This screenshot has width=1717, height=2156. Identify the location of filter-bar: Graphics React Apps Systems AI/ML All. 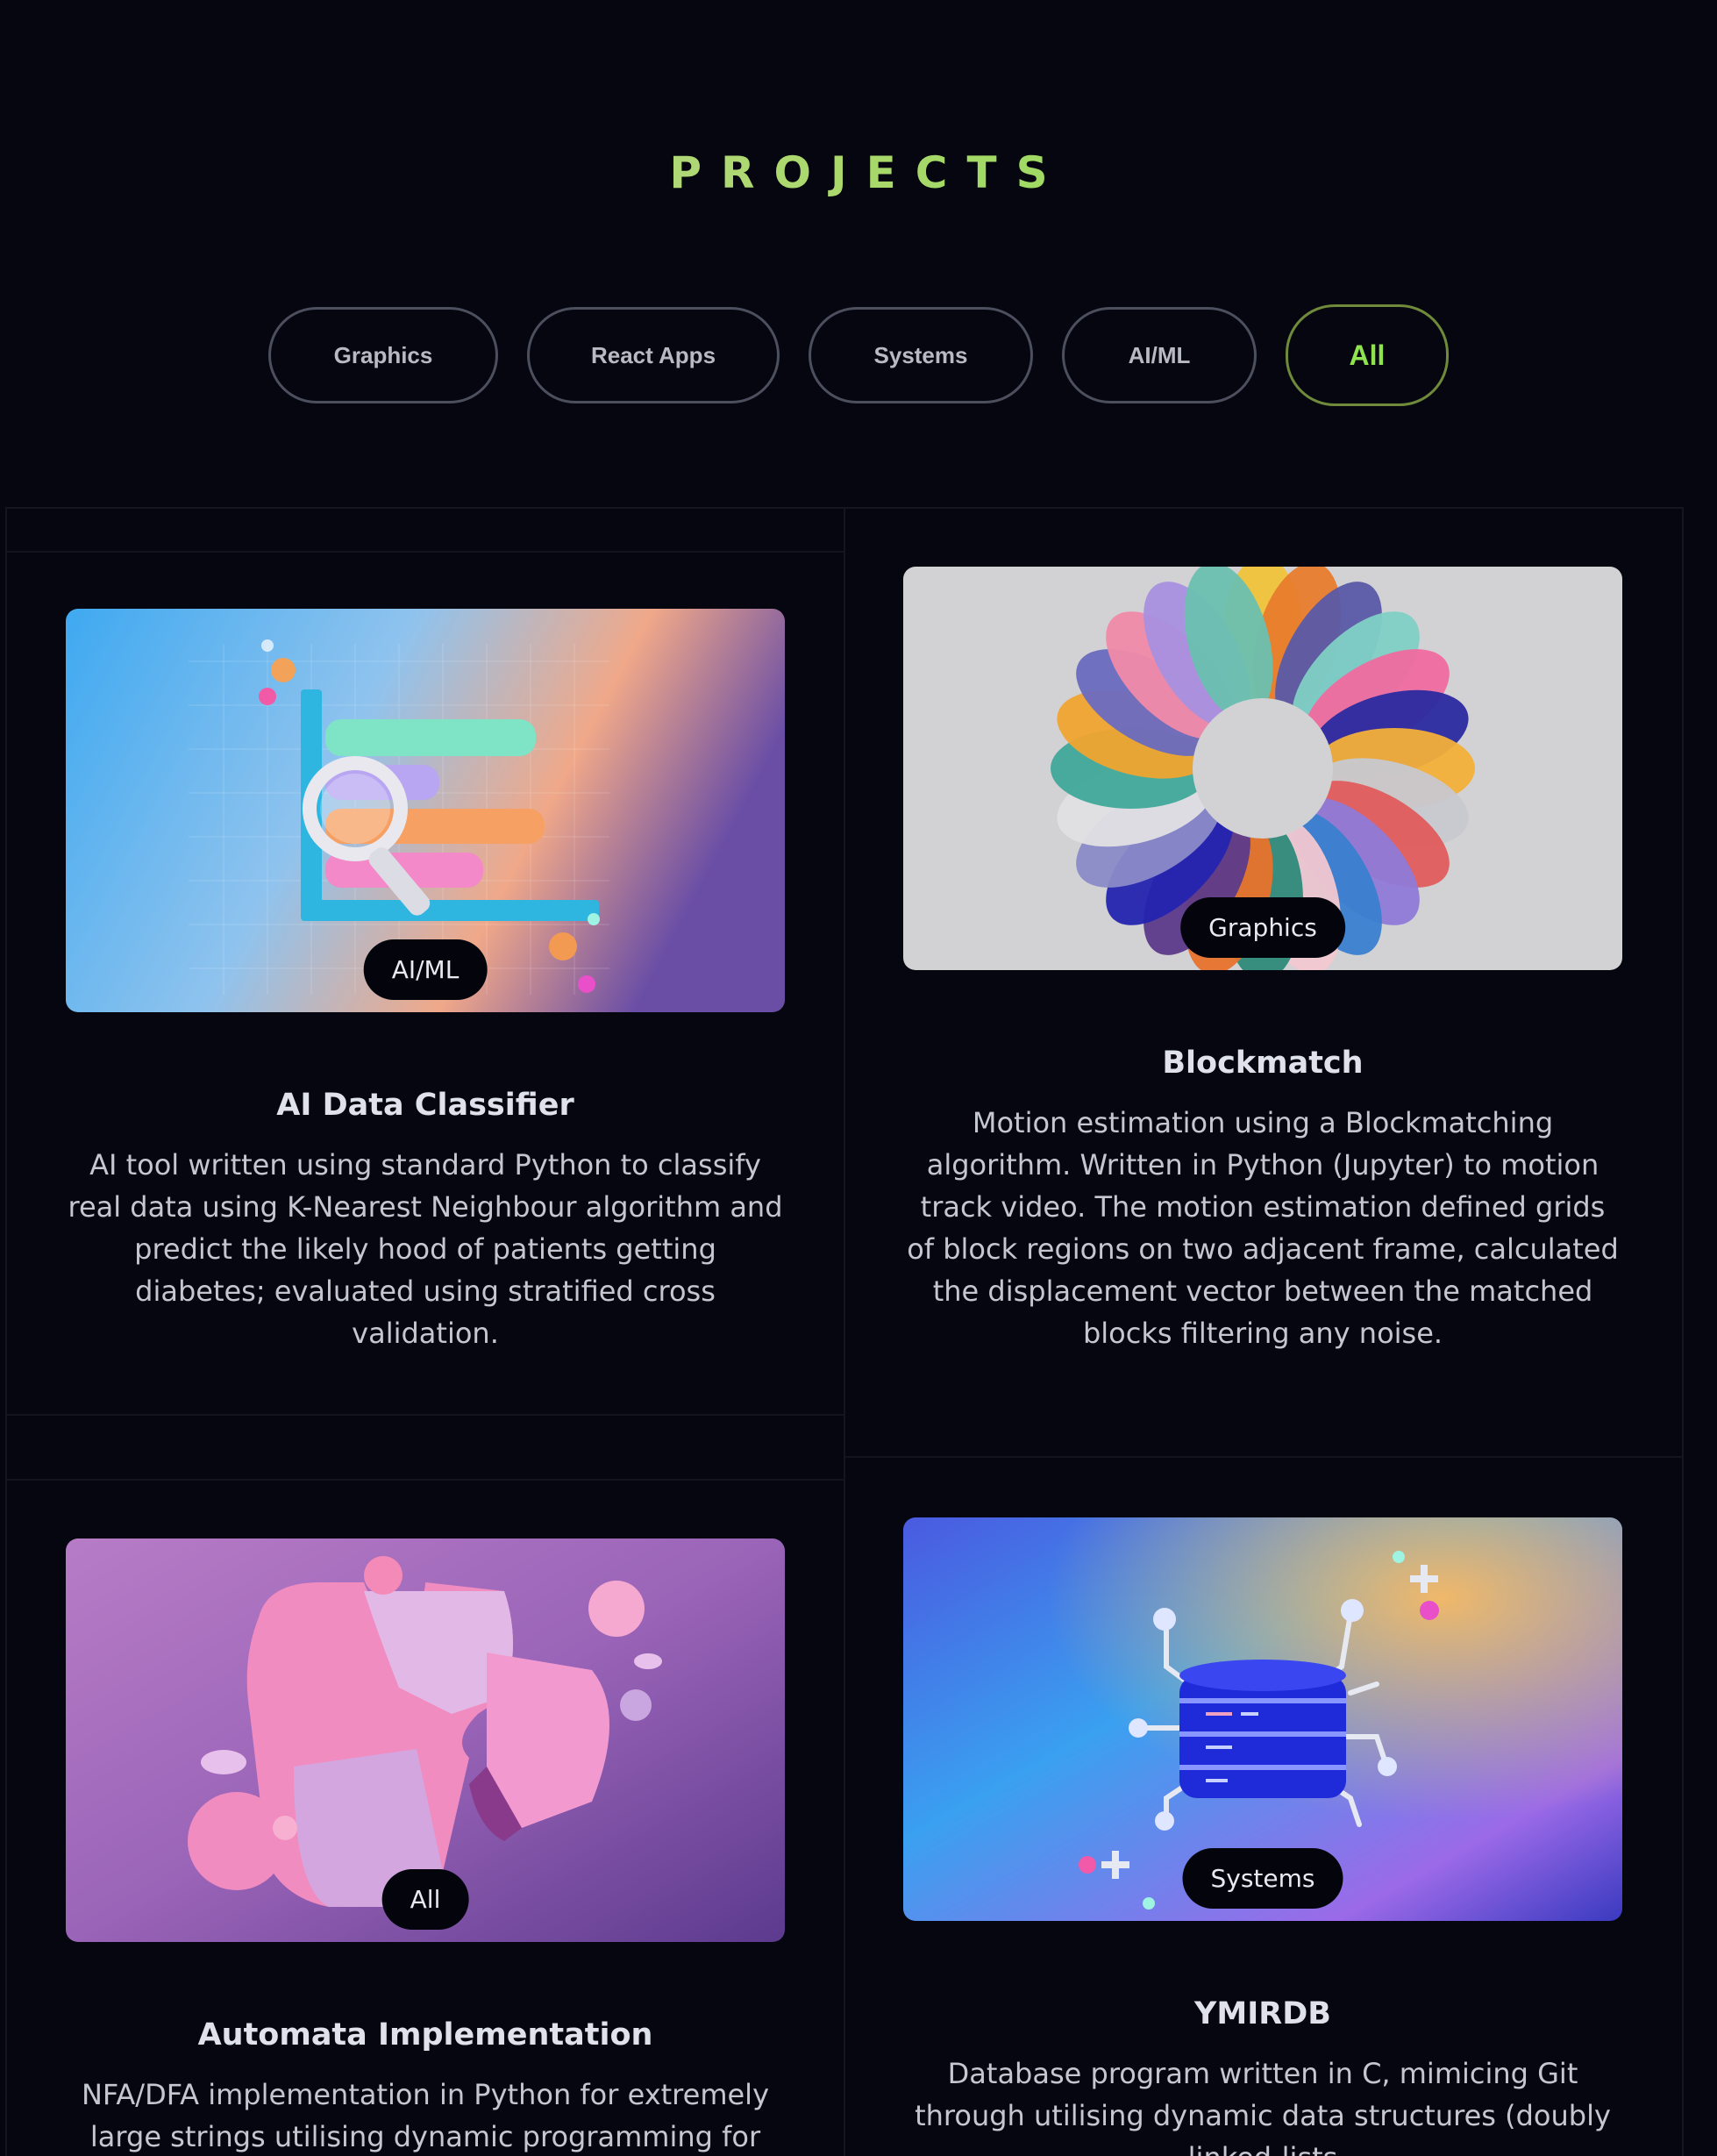
(858, 355).